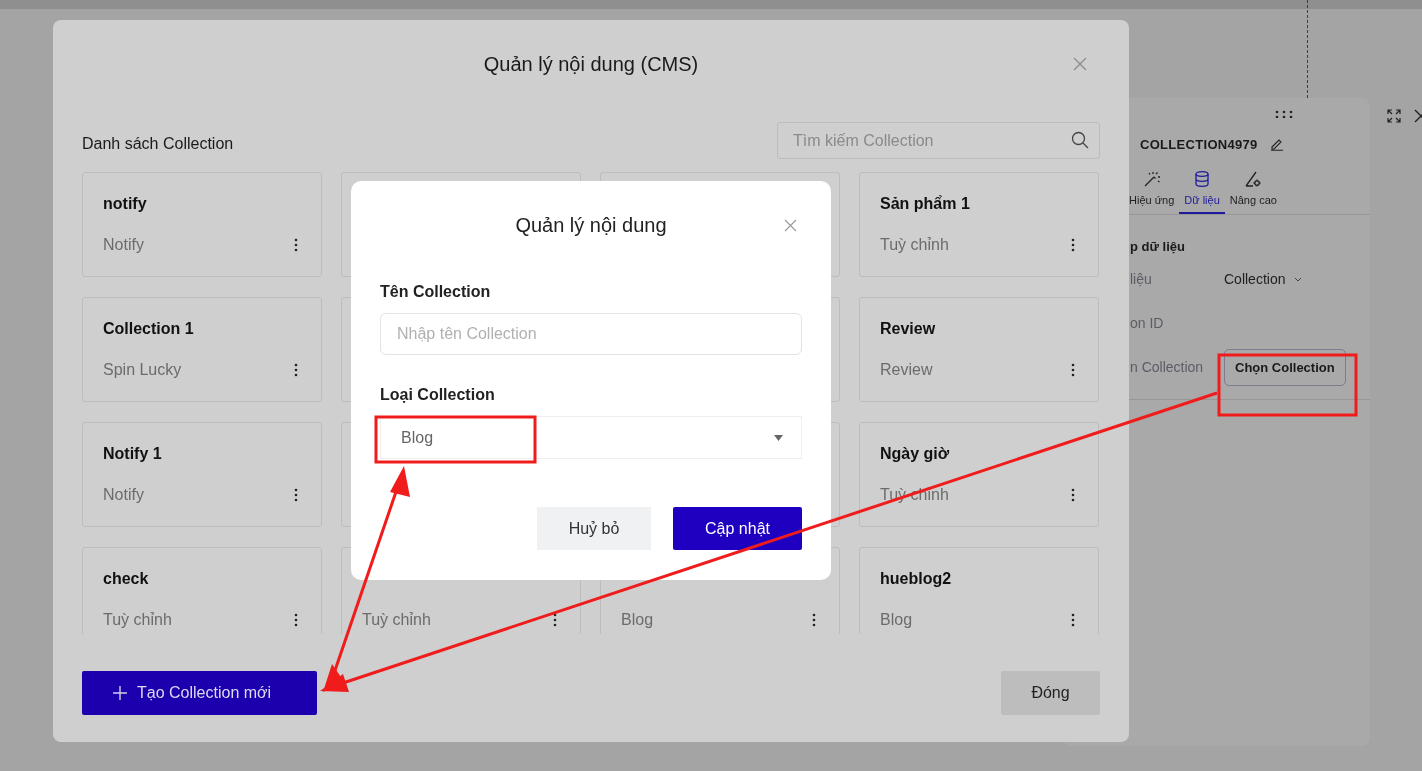 The height and width of the screenshot is (771, 1422). I want to click on collection-name: hueblog2, so click(916, 578).